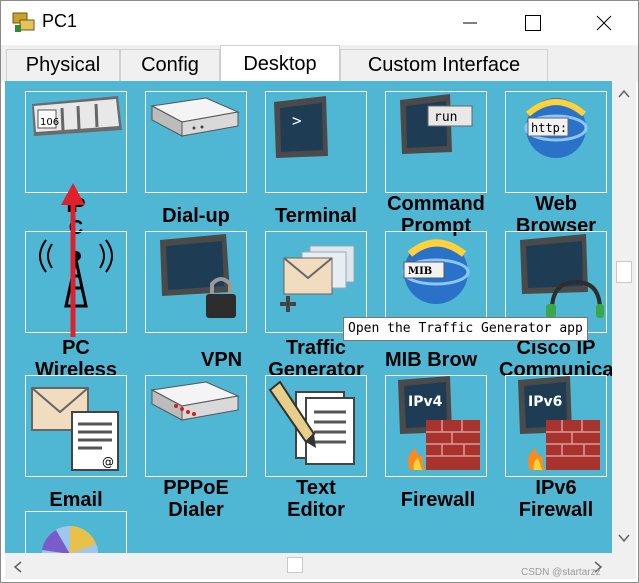 The height and width of the screenshot is (583, 639). I want to click on vpn-label: VPN, so click(222, 360).